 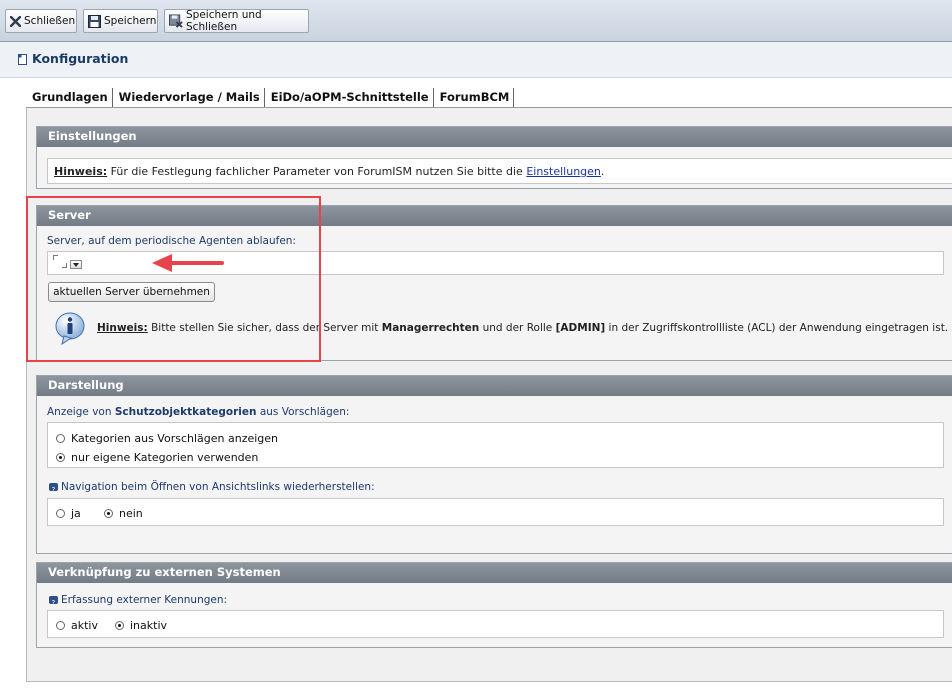 What do you see at coordinates (70, 98) in the screenshot?
I see `tab-grundlagen: Grundlagen` at bounding box center [70, 98].